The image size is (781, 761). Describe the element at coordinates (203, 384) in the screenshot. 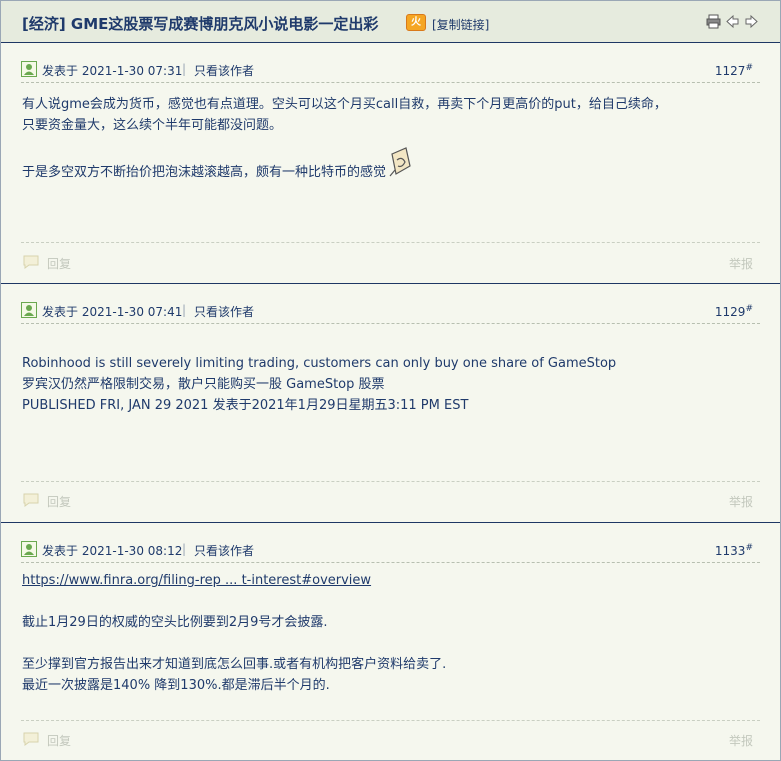

I see `post-line: 罗宾汉仍然严格限制交易，散户只能购买一股 GameStop 股票` at that location.